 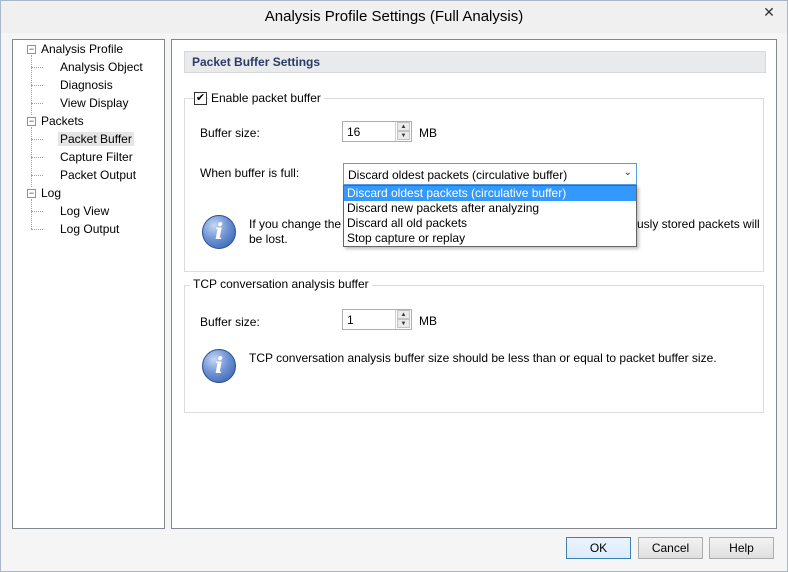 What do you see at coordinates (769, 12) in the screenshot?
I see `close-icon: ✕` at bounding box center [769, 12].